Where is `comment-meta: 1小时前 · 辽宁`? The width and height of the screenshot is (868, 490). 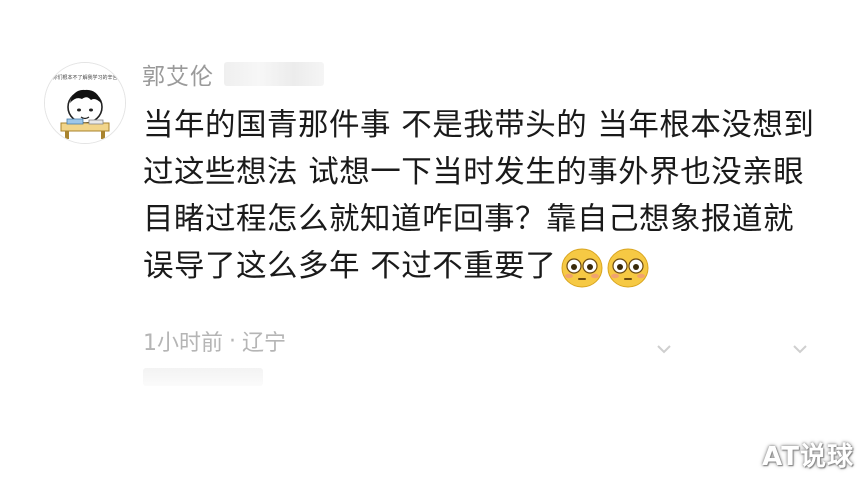
comment-meta: 1小时前 · 辽宁 is located at coordinates (214, 341).